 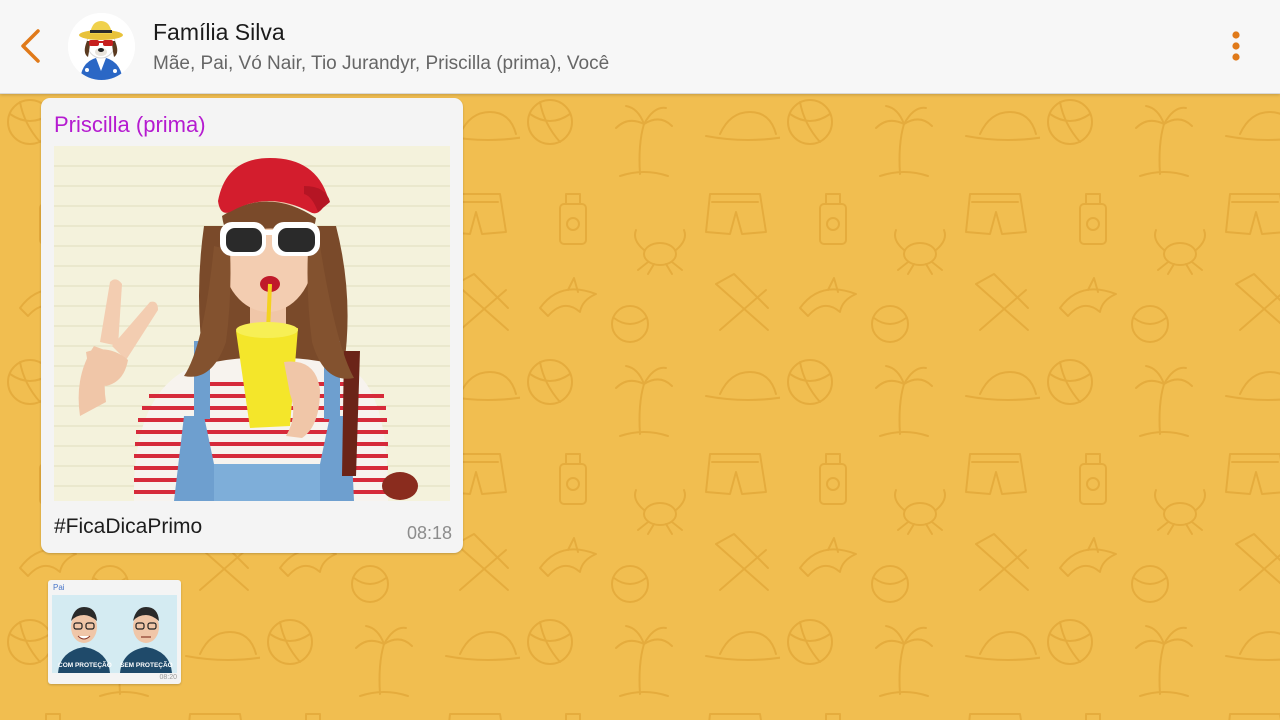 What do you see at coordinates (59, 587) in the screenshot?
I see `message-sender-small: Pai` at bounding box center [59, 587].